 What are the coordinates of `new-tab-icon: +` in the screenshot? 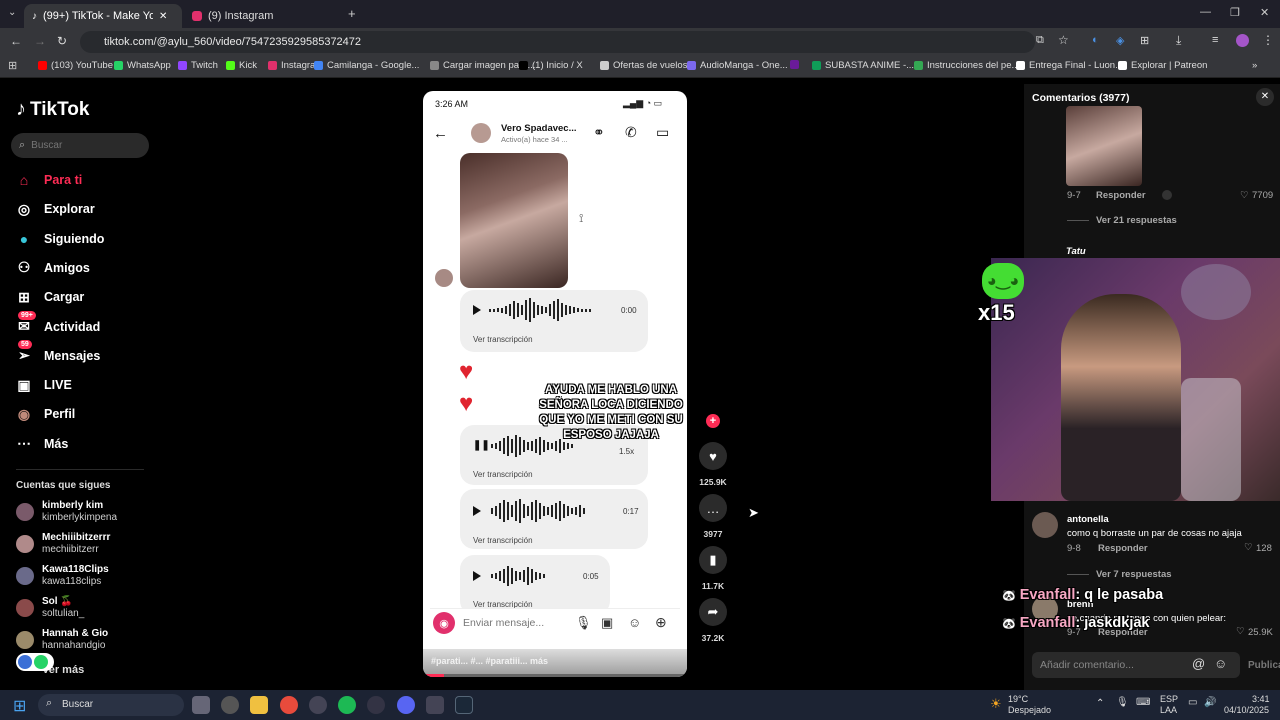 It's located at (352, 13).